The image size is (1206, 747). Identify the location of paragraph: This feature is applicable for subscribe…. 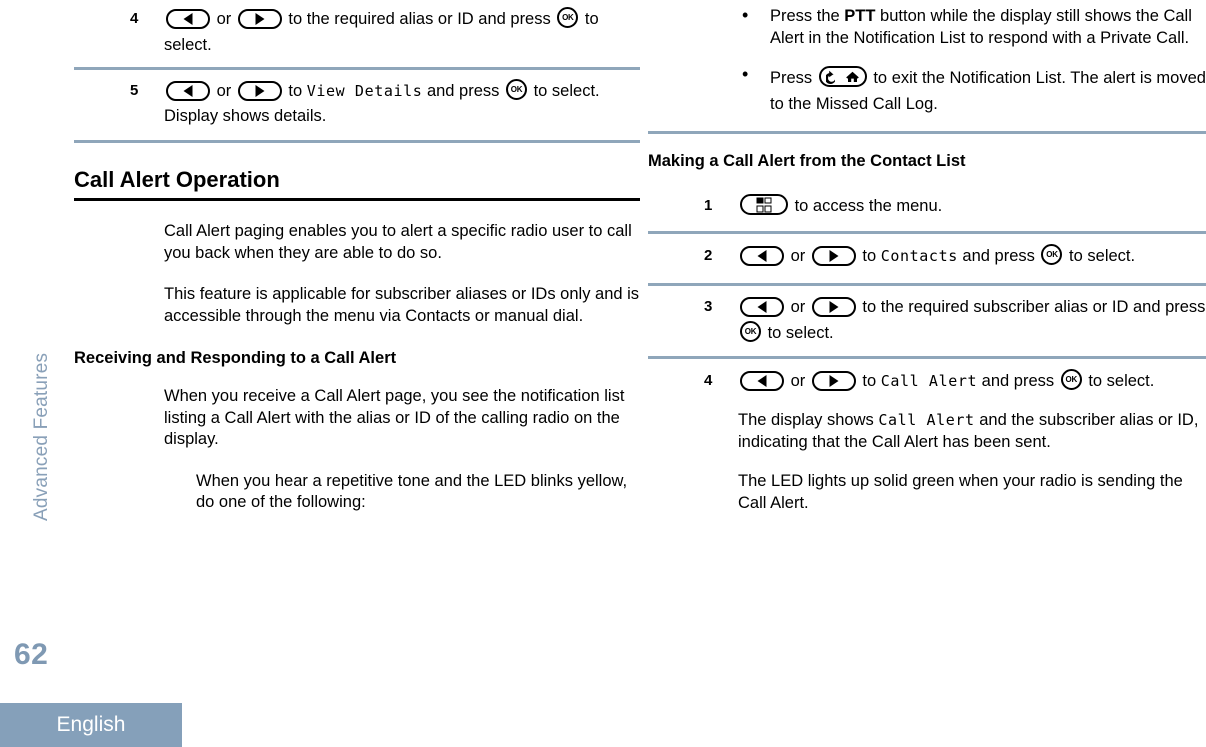
(402, 305).